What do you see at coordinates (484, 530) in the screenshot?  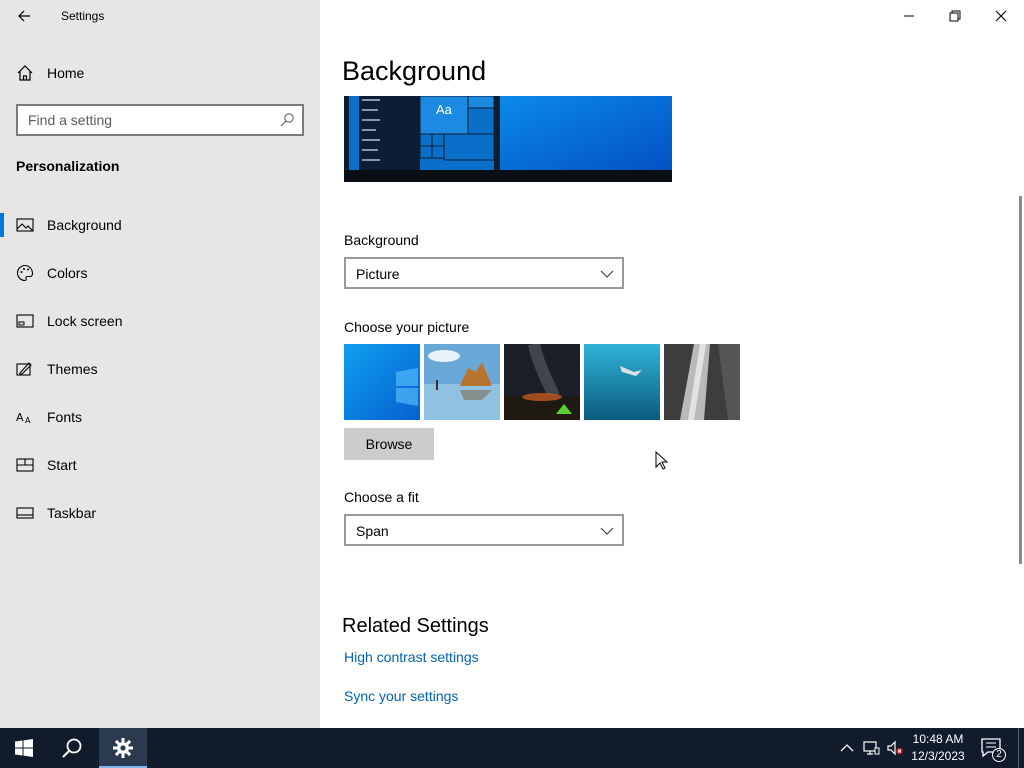 I see `fit-dropdown: Span` at bounding box center [484, 530].